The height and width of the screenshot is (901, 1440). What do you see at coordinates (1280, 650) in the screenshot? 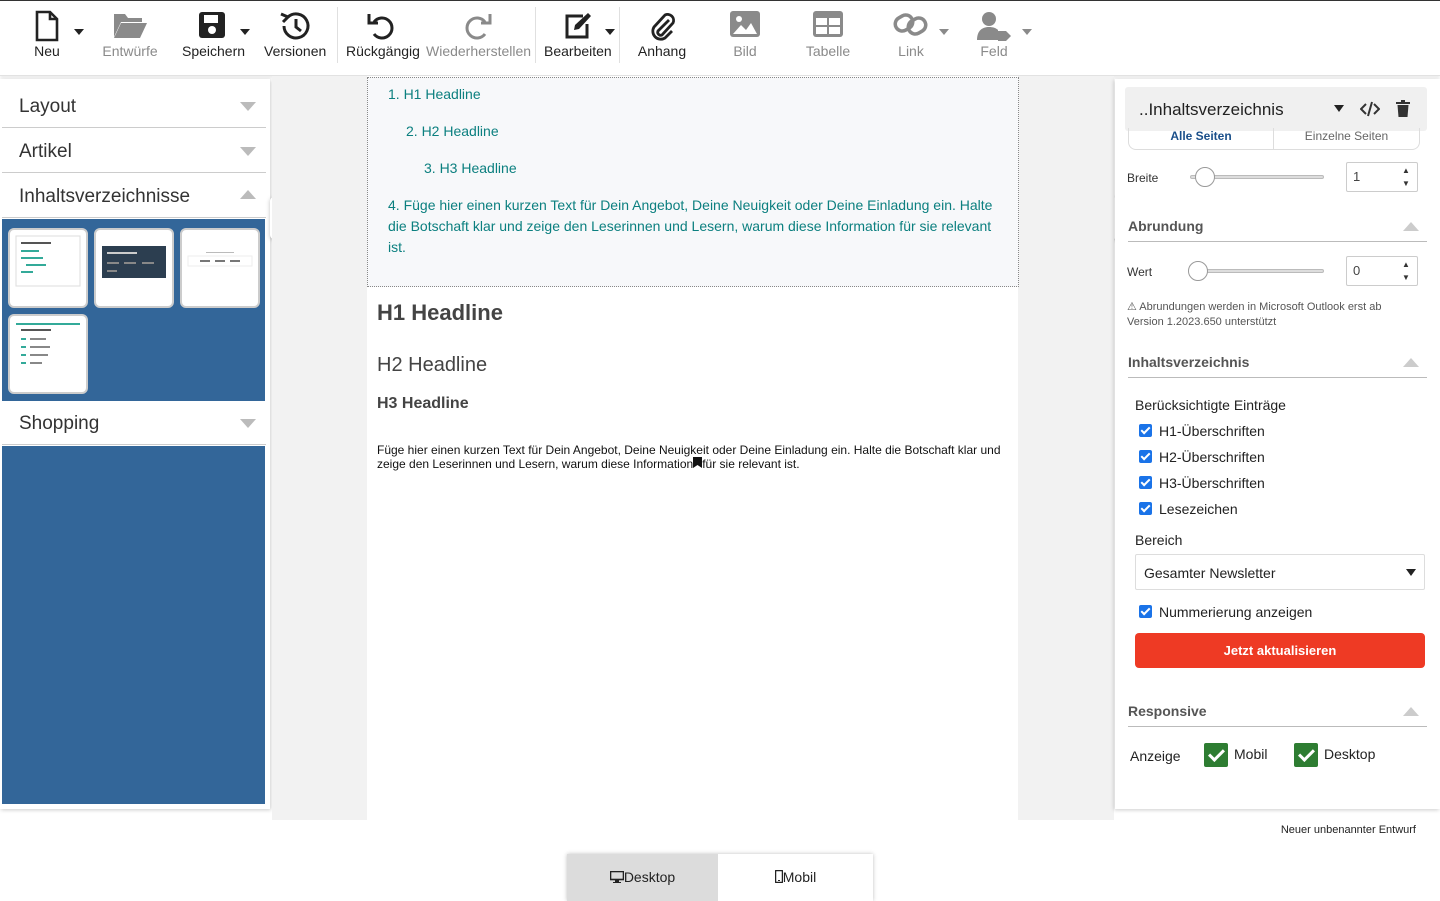
I see `update-button: Jetzt aktualisieren` at bounding box center [1280, 650].